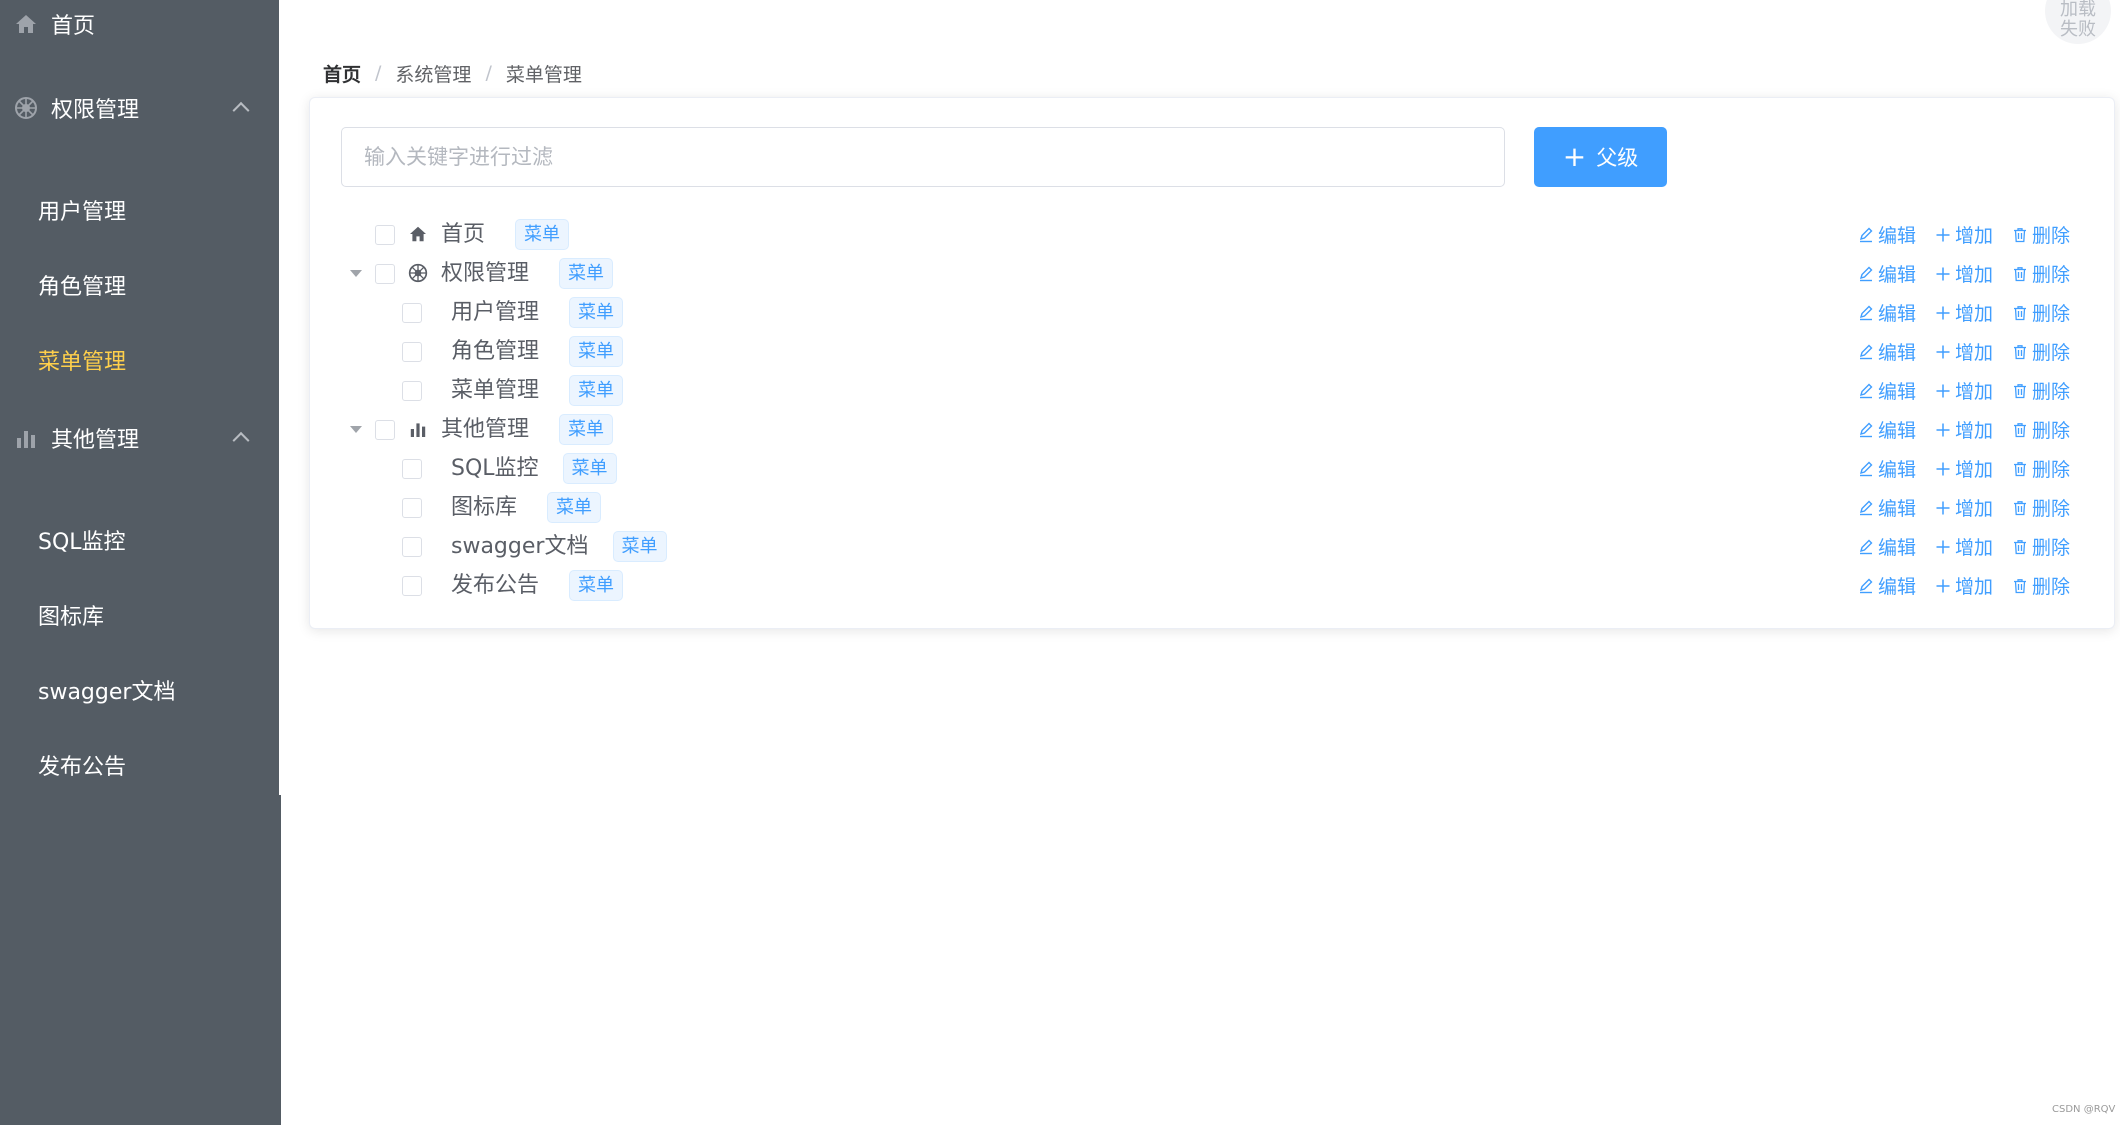 Image resolution: width=2120 pixels, height=1125 pixels. I want to click on tree-row: 图标库 菜单 编辑 增加 删除, so click(1213, 507).